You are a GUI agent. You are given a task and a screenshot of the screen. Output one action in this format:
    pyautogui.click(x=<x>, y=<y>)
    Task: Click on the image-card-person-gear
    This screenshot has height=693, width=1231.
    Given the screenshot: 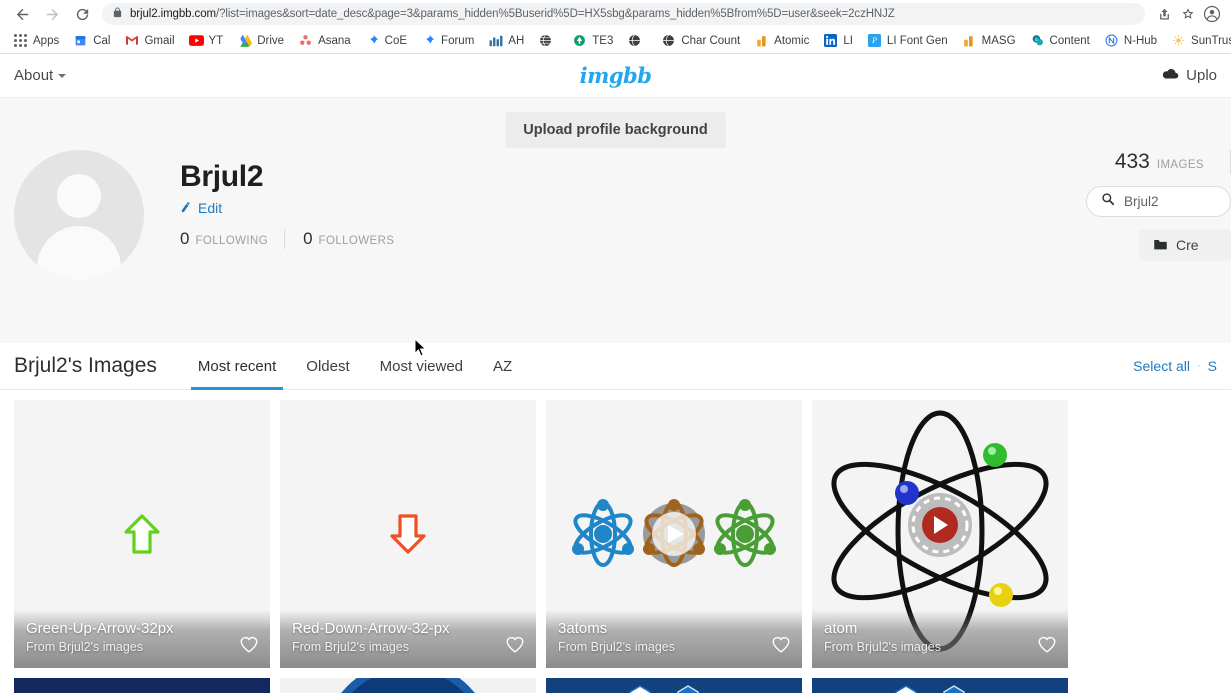 What is the action you would take?
    pyautogui.click(x=408, y=685)
    